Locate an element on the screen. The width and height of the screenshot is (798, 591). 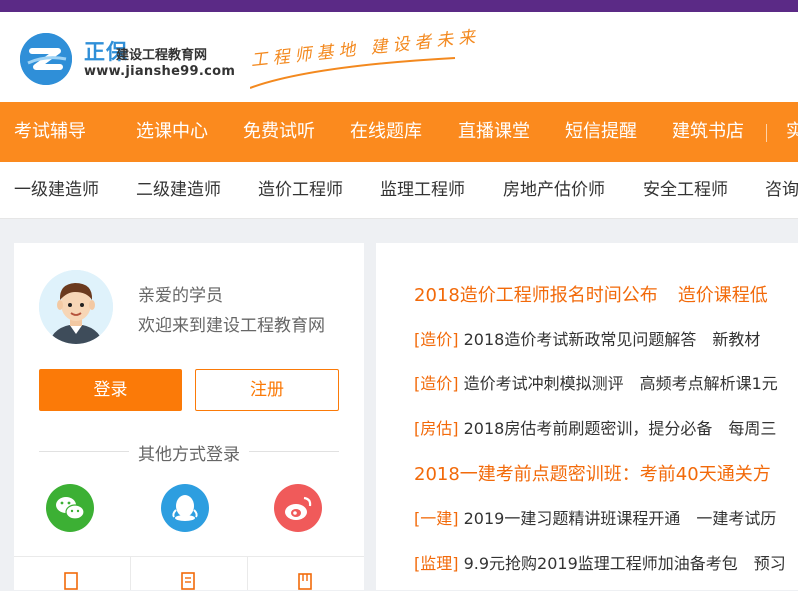
student-avatar is located at coordinates (76, 307).